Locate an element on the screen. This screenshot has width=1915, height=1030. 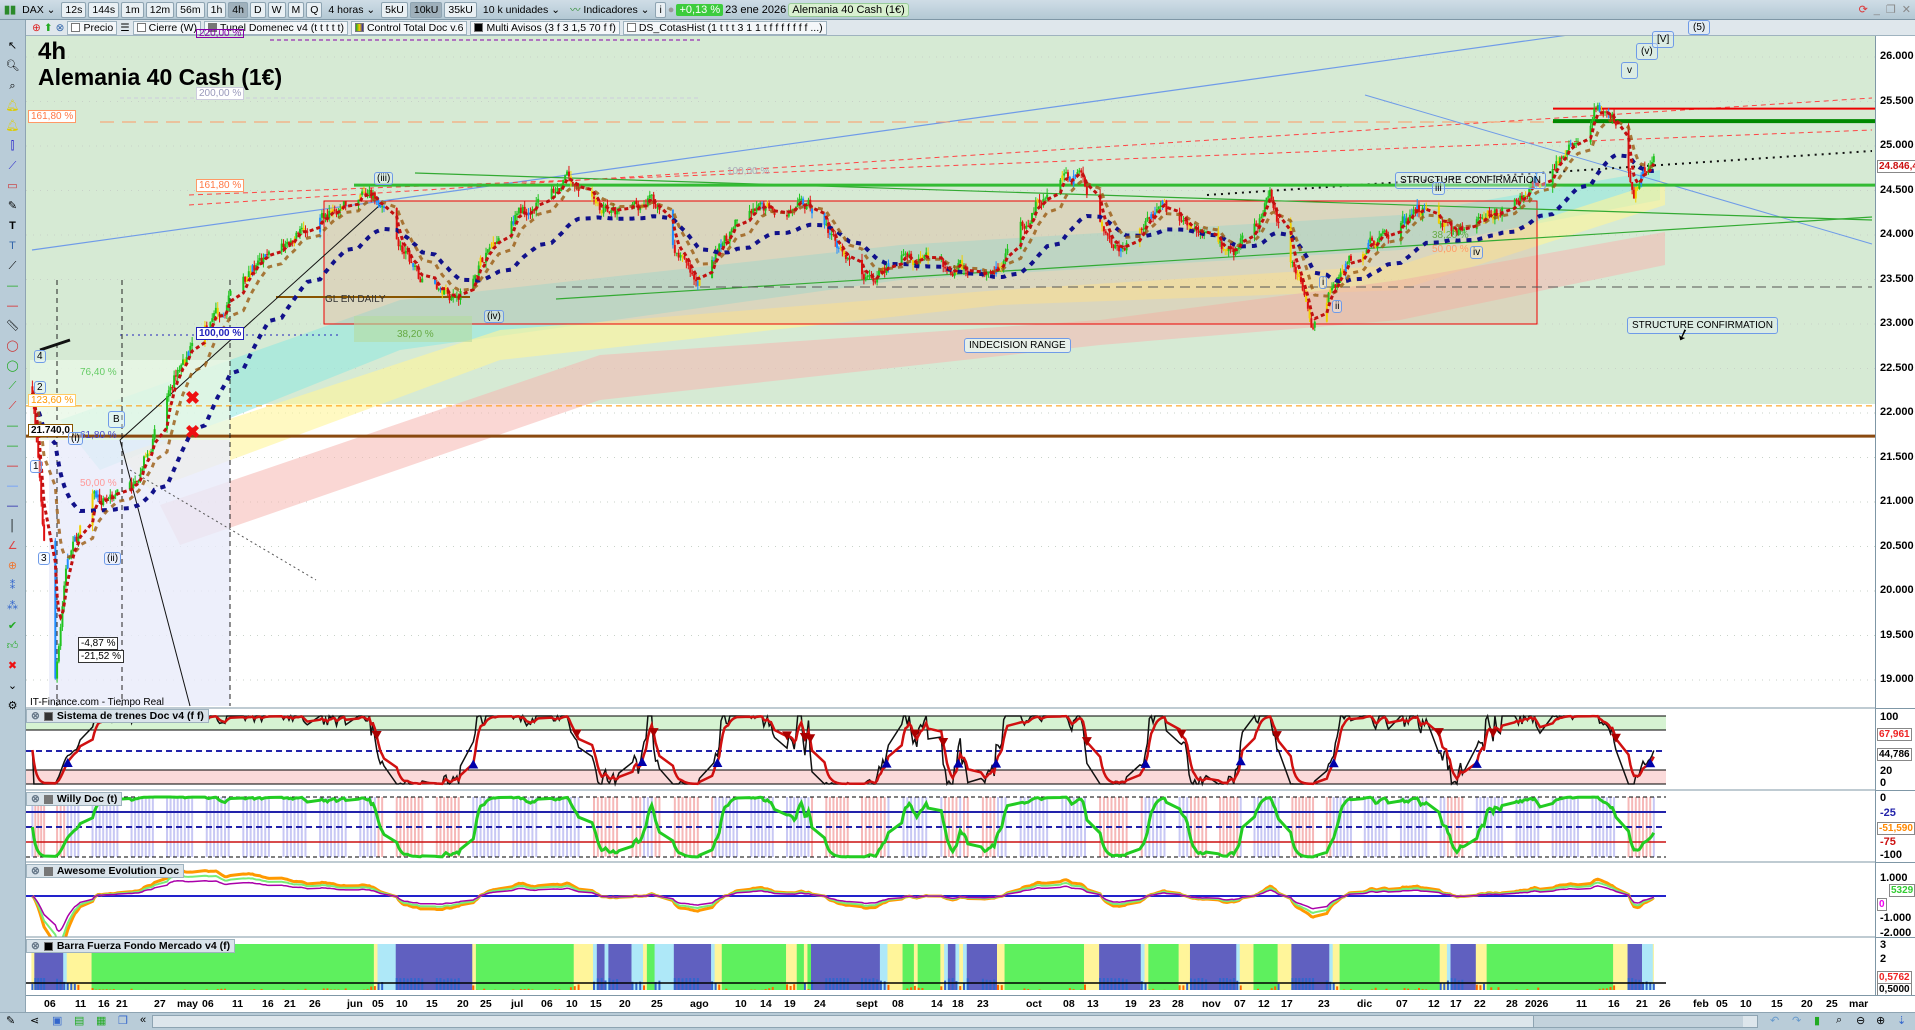
structure-confirmation-label: STRUCTURE CONFIRMATION is located at coordinates (1702, 325).